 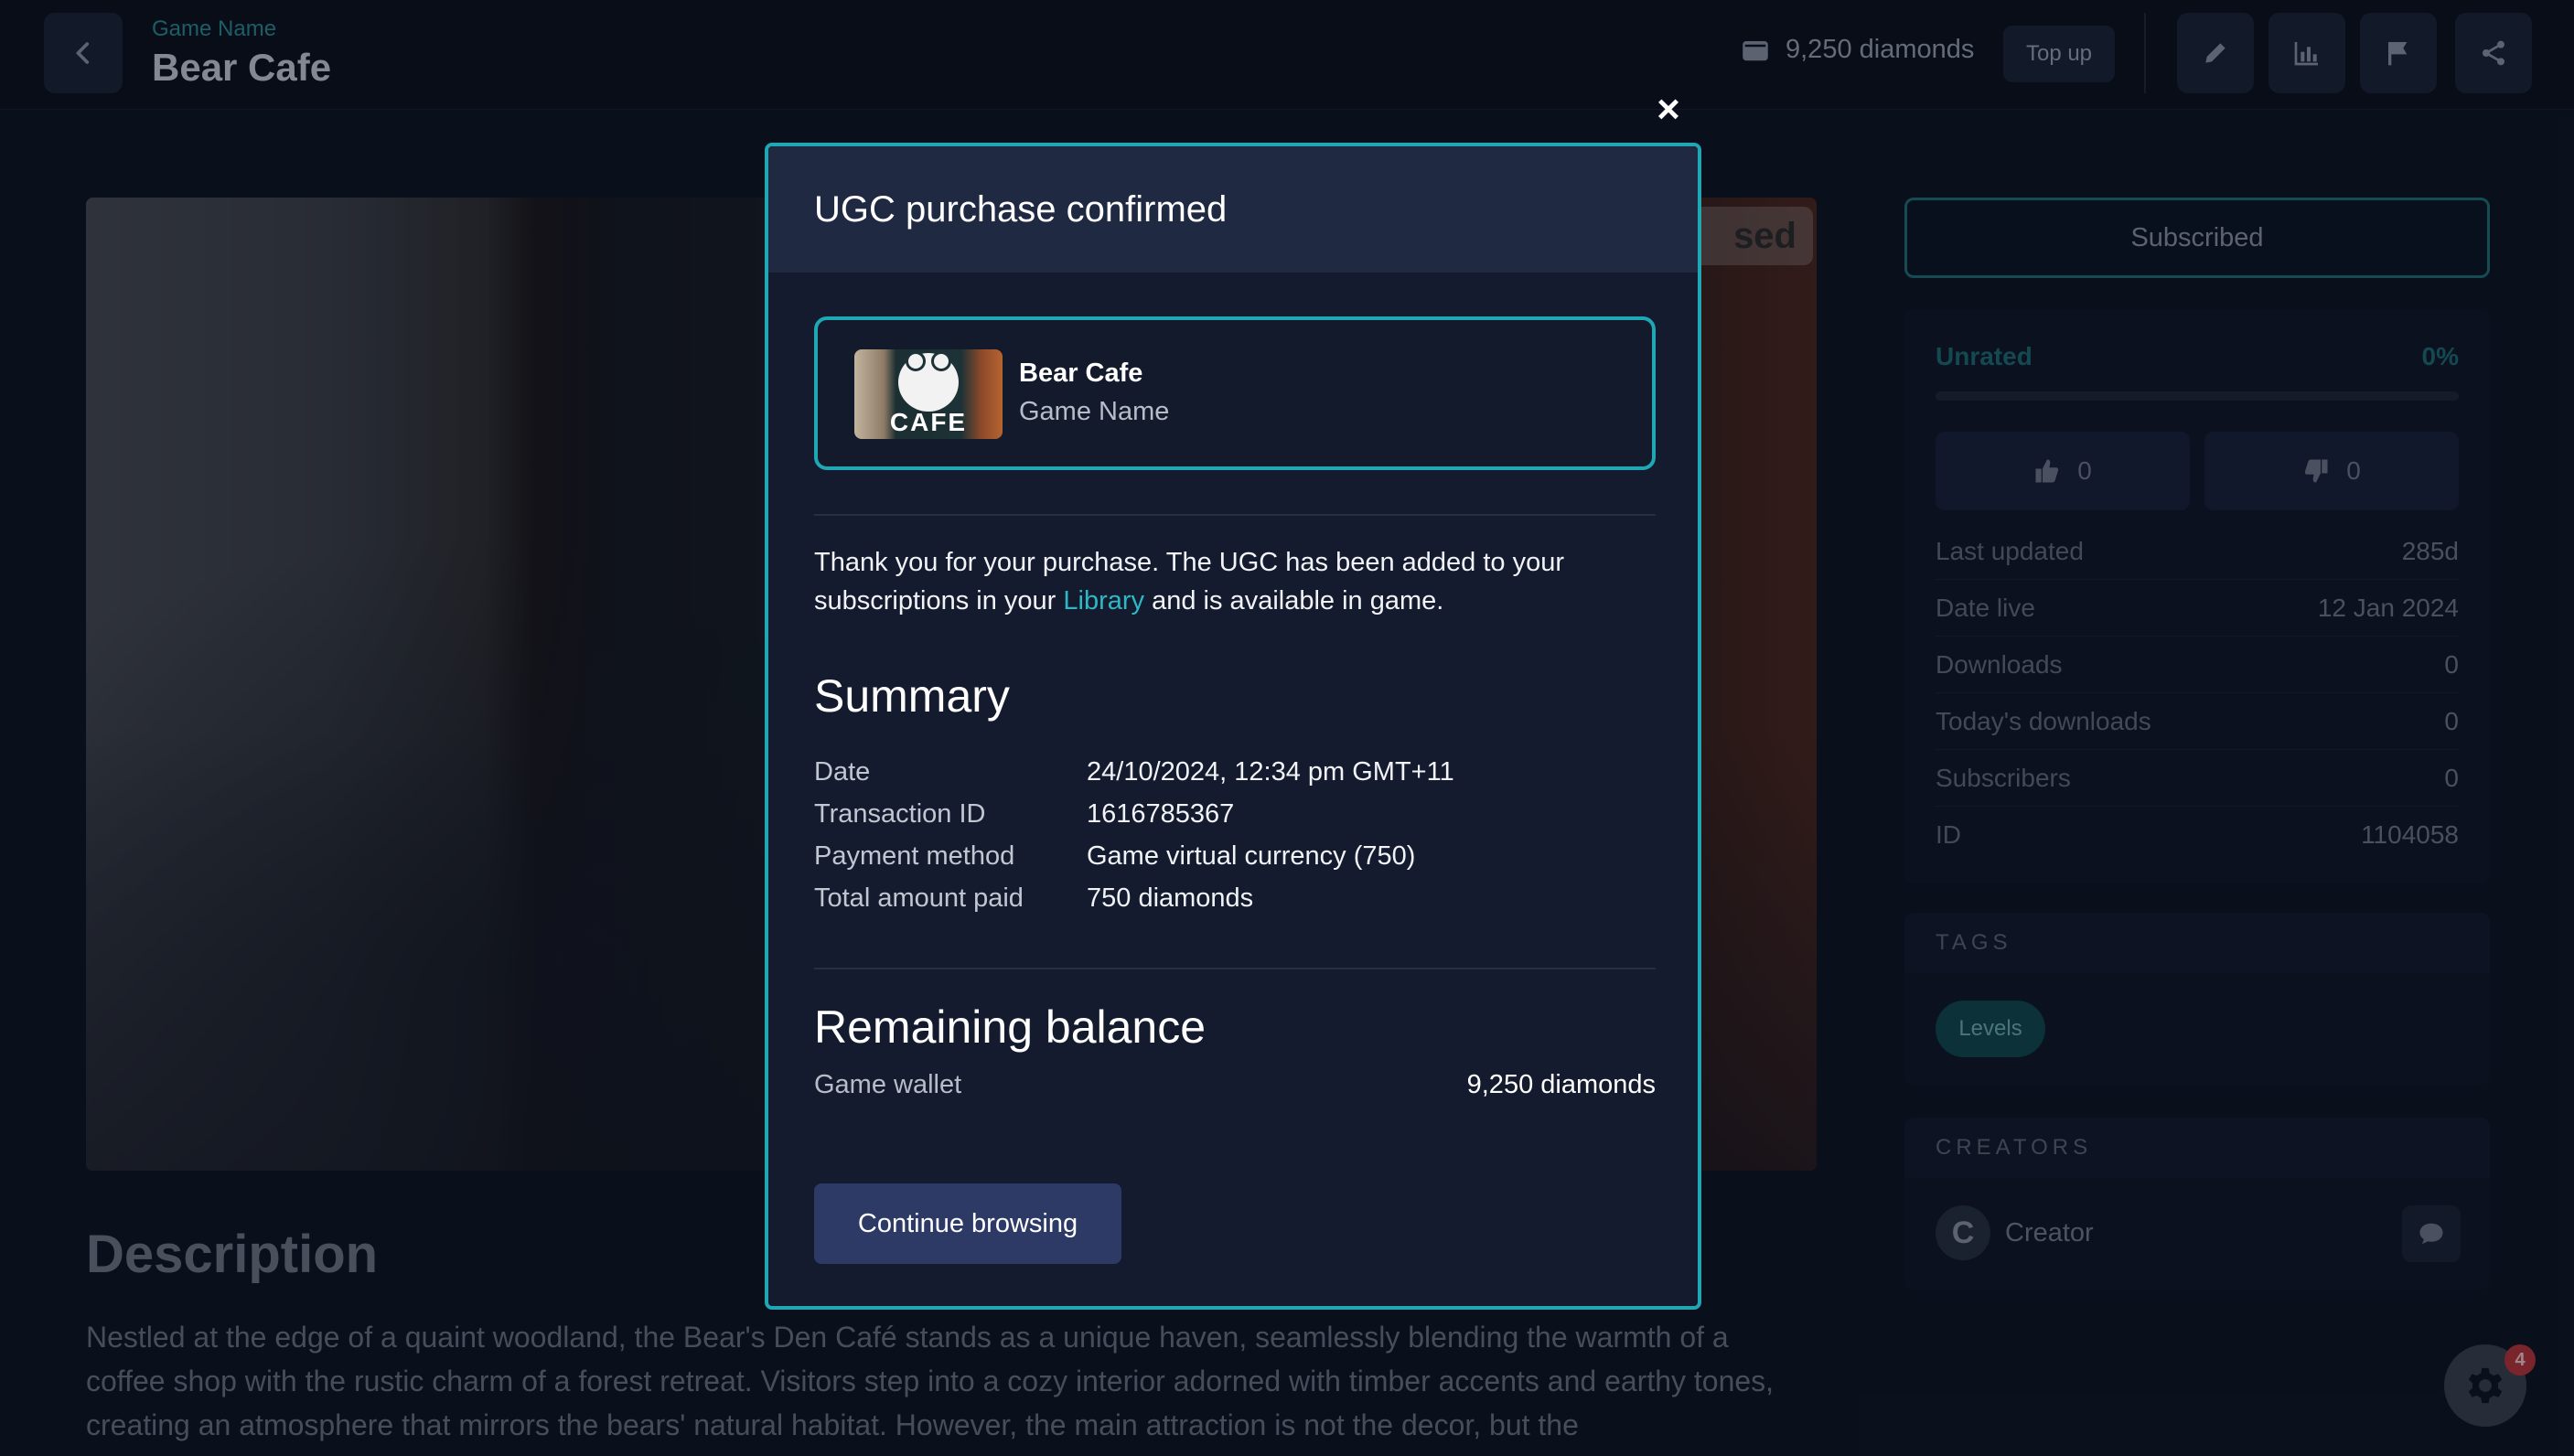 What do you see at coordinates (1235, 1085) in the screenshot?
I see `game-wallet-row: Game wallet 9,250 diamonds` at bounding box center [1235, 1085].